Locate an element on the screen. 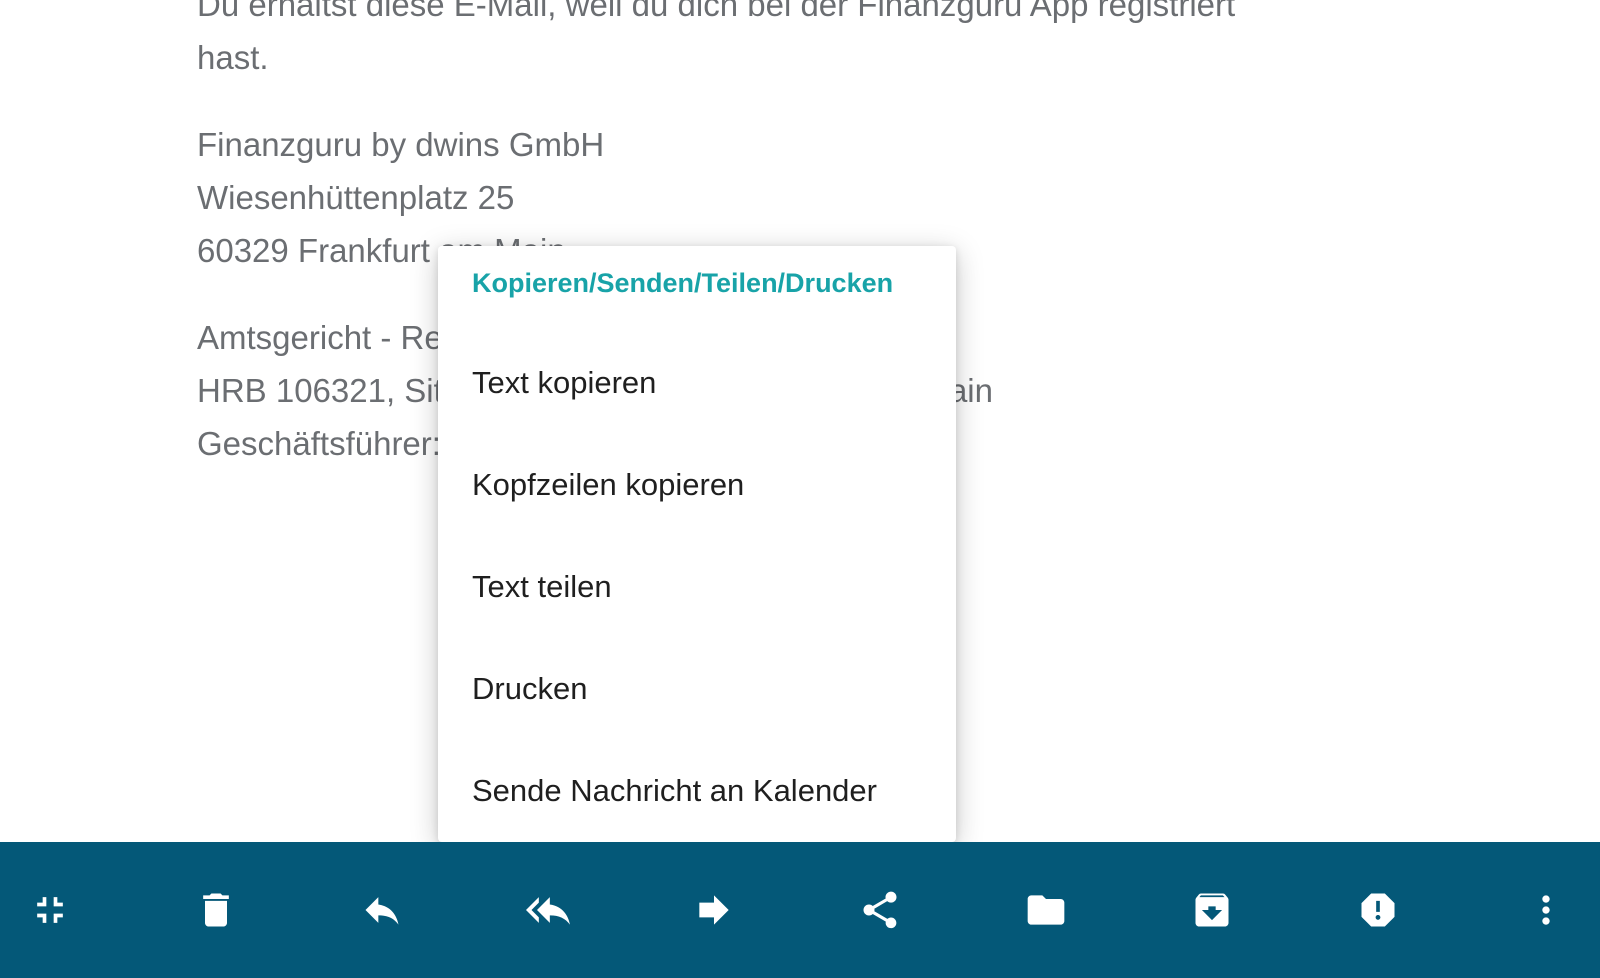 Image resolution: width=1600 pixels, height=978 pixels. collapse-button is located at coordinates (55, 910).